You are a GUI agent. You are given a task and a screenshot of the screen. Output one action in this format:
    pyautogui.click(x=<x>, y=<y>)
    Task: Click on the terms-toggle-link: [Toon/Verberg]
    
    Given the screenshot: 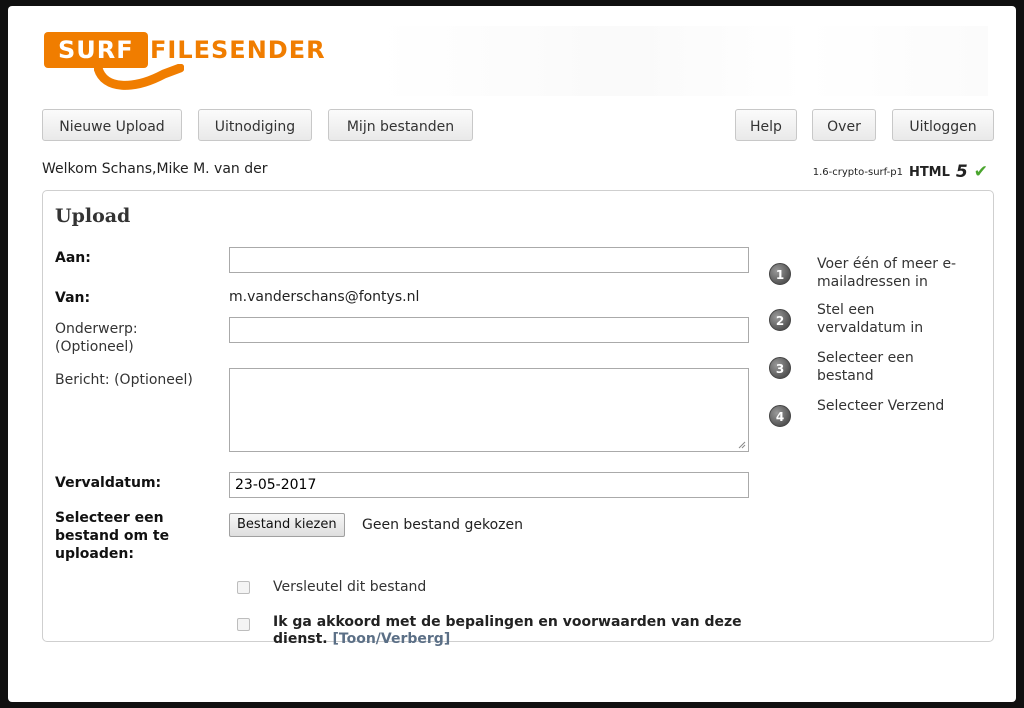 What is the action you would take?
    pyautogui.click(x=392, y=639)
    